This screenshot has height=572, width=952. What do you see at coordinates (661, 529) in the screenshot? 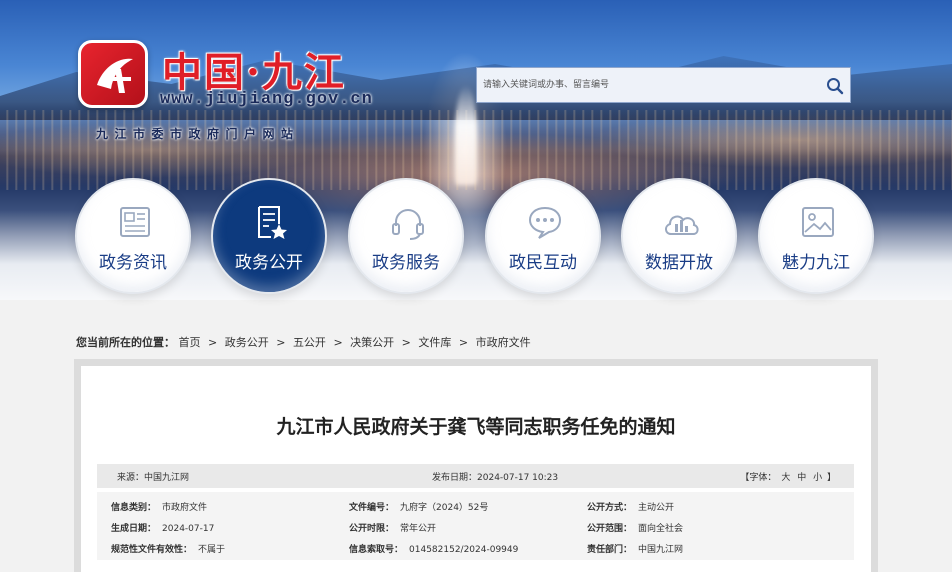
I see `meta-value: 面向全社会` at bounding box center [661, 529].